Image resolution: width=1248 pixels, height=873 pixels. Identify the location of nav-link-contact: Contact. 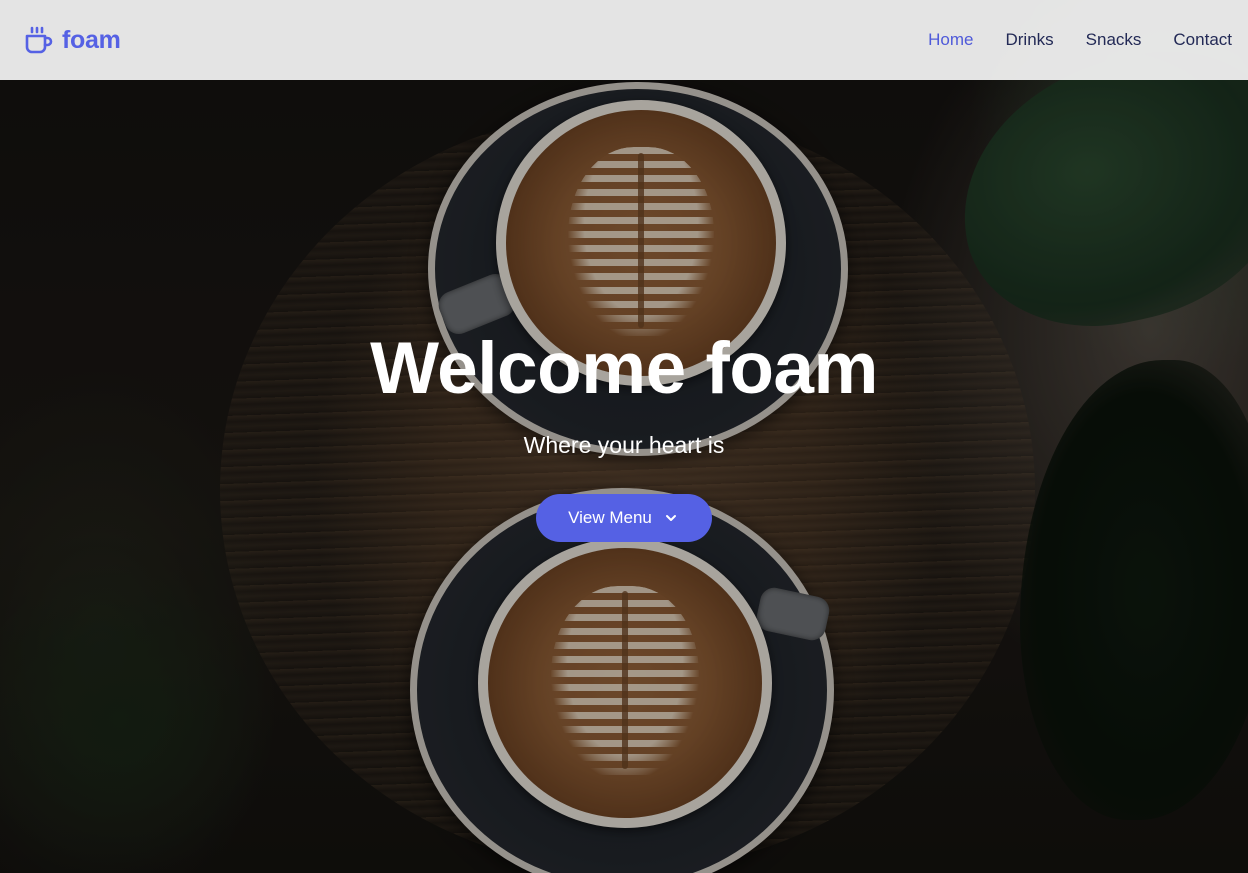
(1202, 40).